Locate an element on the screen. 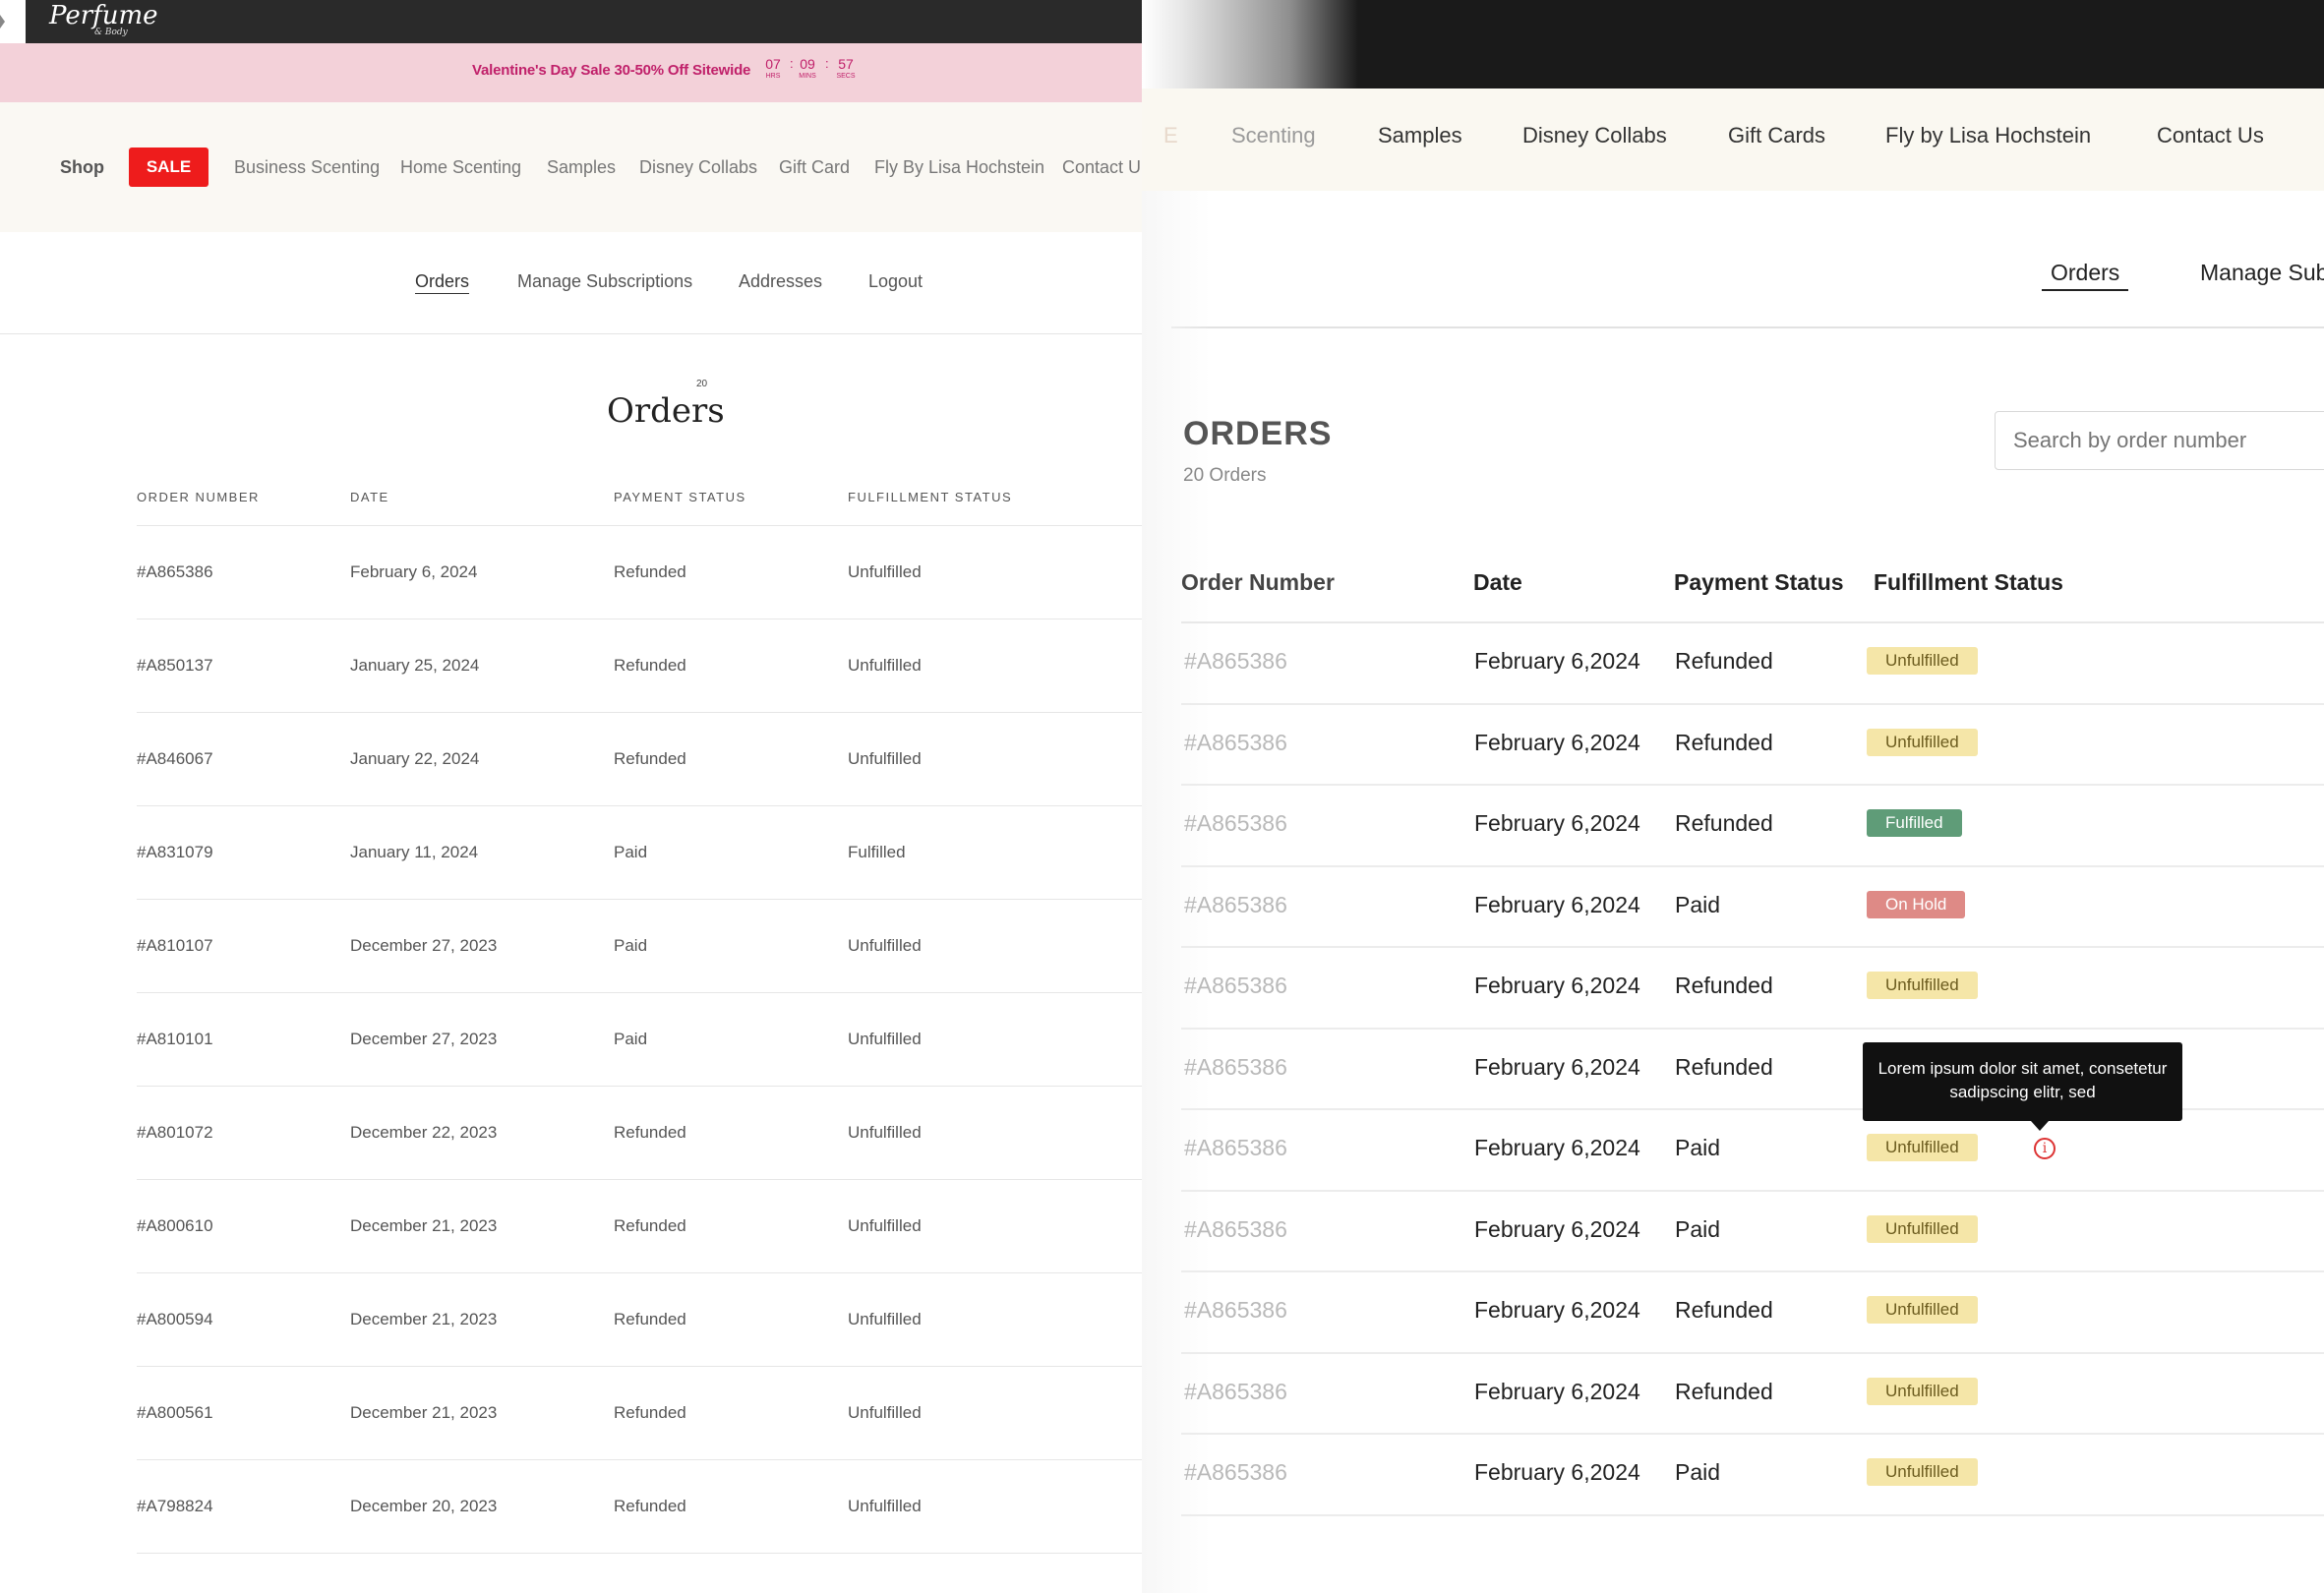 Image resolution: width=2324 pixels, height=1593 pixels. nav-scenting: Scenting is located at coordinates (1273, 135).